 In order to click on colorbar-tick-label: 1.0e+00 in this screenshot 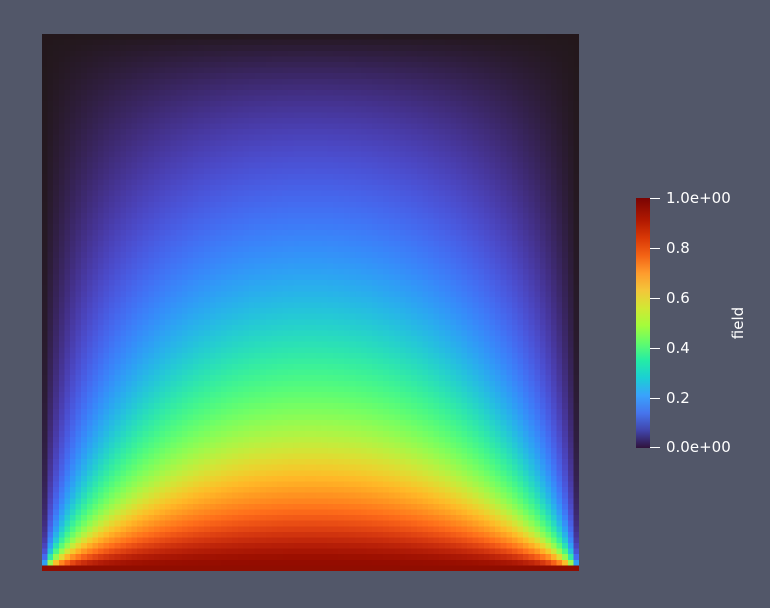, I will do `click(698, 198)`.